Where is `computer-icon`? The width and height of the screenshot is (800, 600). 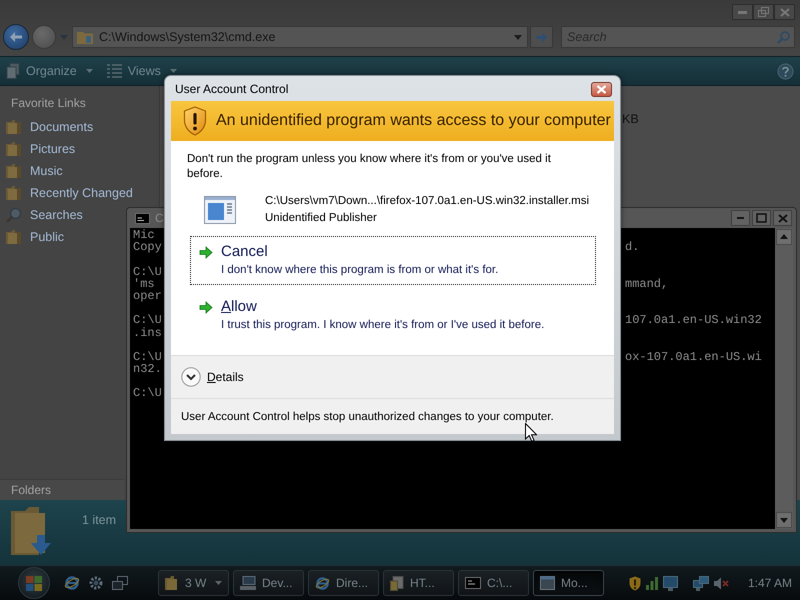
computer-icon is located at coordinates (248, 583).